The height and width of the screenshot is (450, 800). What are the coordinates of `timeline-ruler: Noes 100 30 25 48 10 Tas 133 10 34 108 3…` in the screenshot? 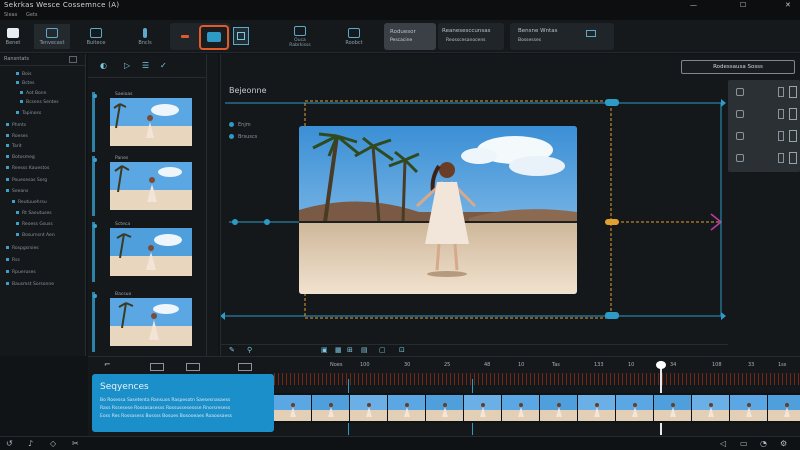 It's located at (537, 373).